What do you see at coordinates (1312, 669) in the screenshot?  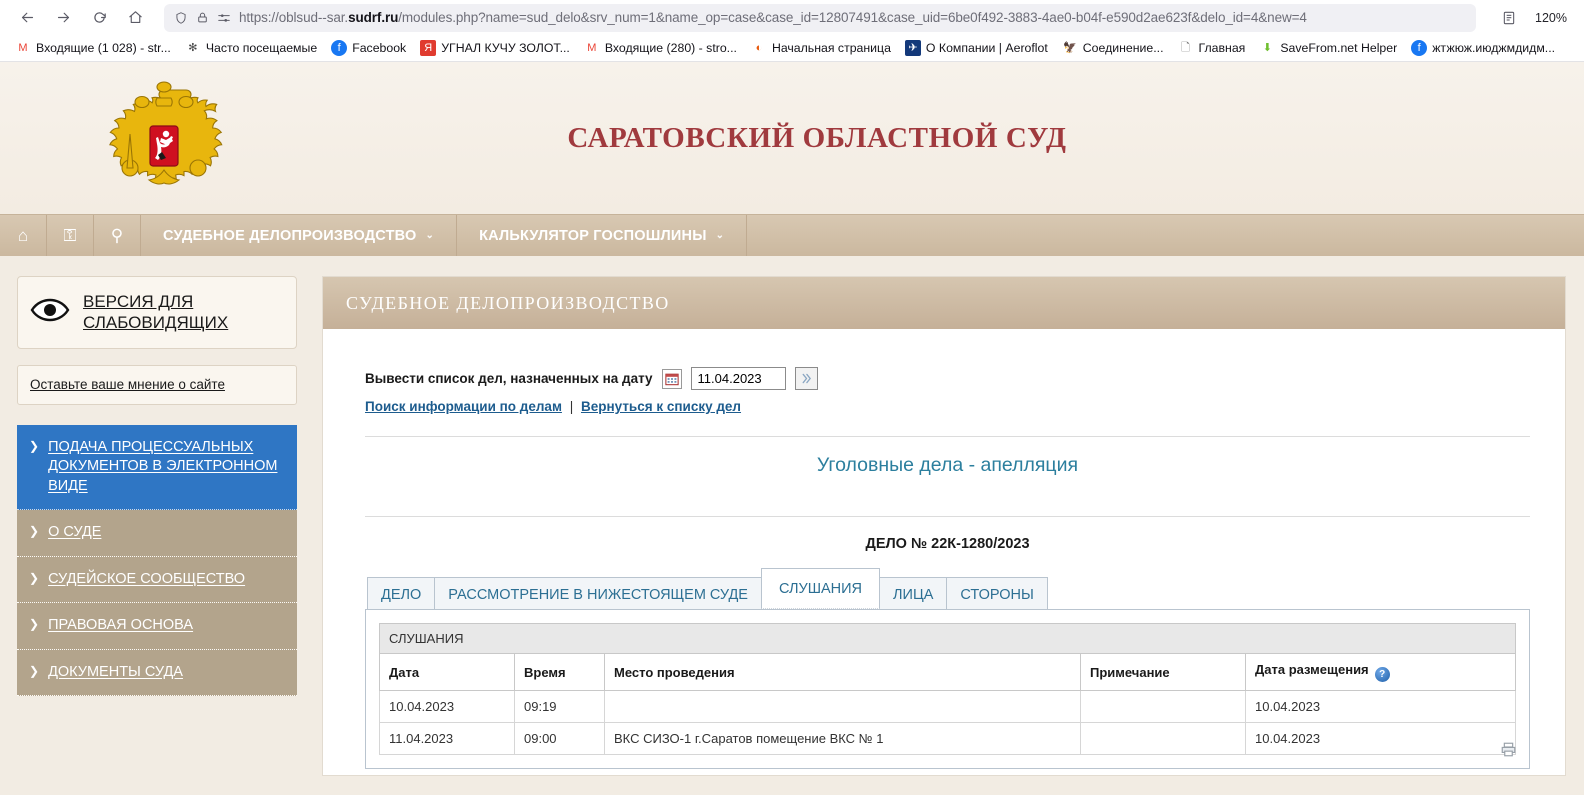 I see `column-header-label: Дата размещения` at bounding box center [1312, 669].